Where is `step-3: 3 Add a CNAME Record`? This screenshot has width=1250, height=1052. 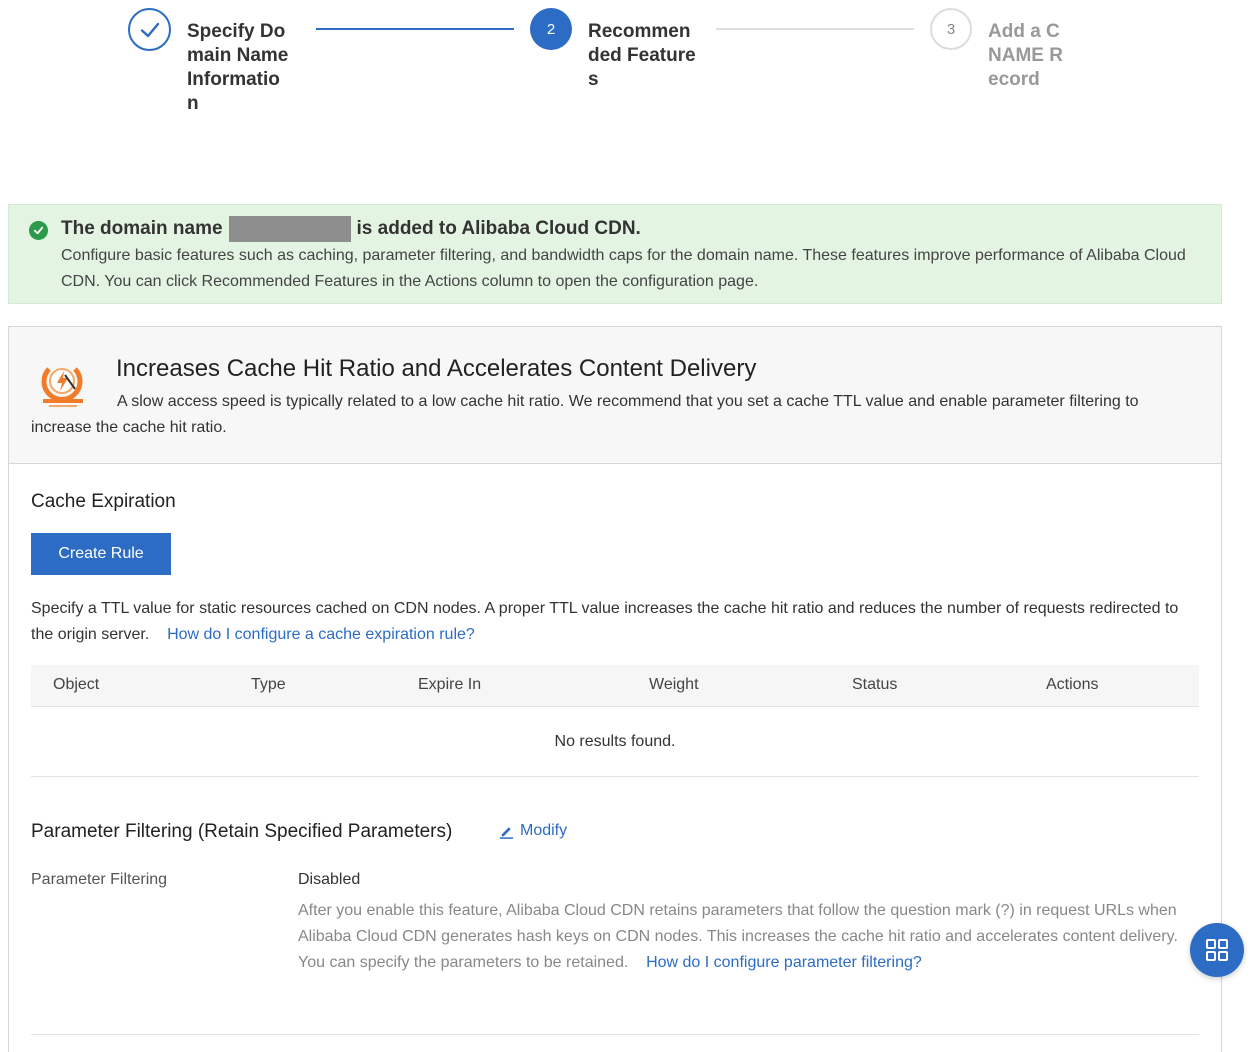 step-3: 3 Add a CNAME Record is located at coordinates (999, 50).